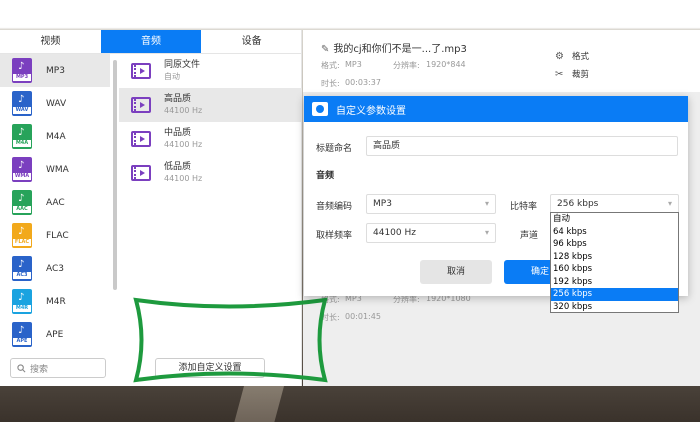  Describe the element at coordinates (183, 139) in the screenshot. I see `preset-text: 中品质 44100 Hz` at that location.